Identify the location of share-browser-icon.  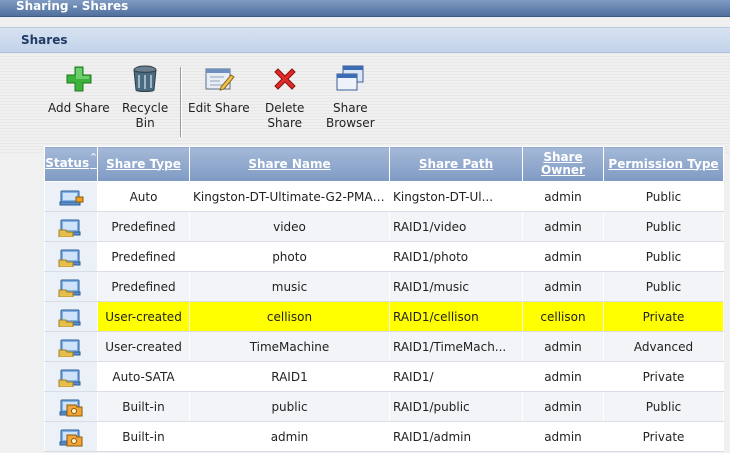
(350, 78).